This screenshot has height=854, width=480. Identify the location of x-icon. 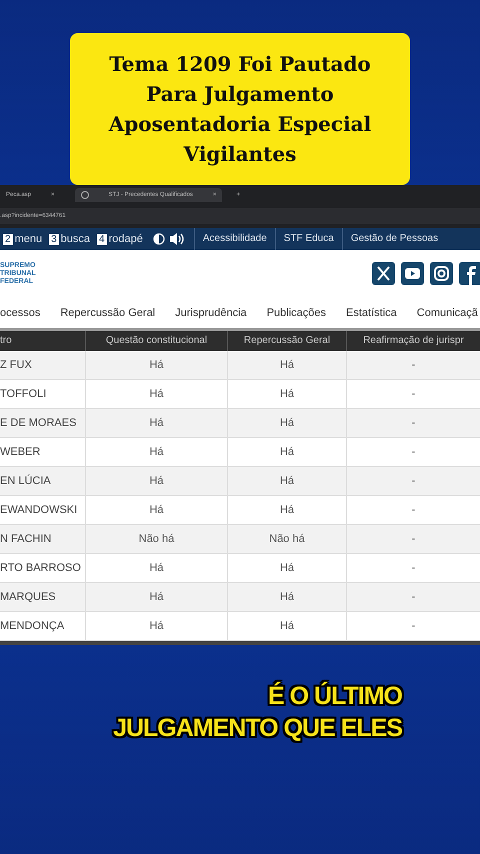
(383, 273).